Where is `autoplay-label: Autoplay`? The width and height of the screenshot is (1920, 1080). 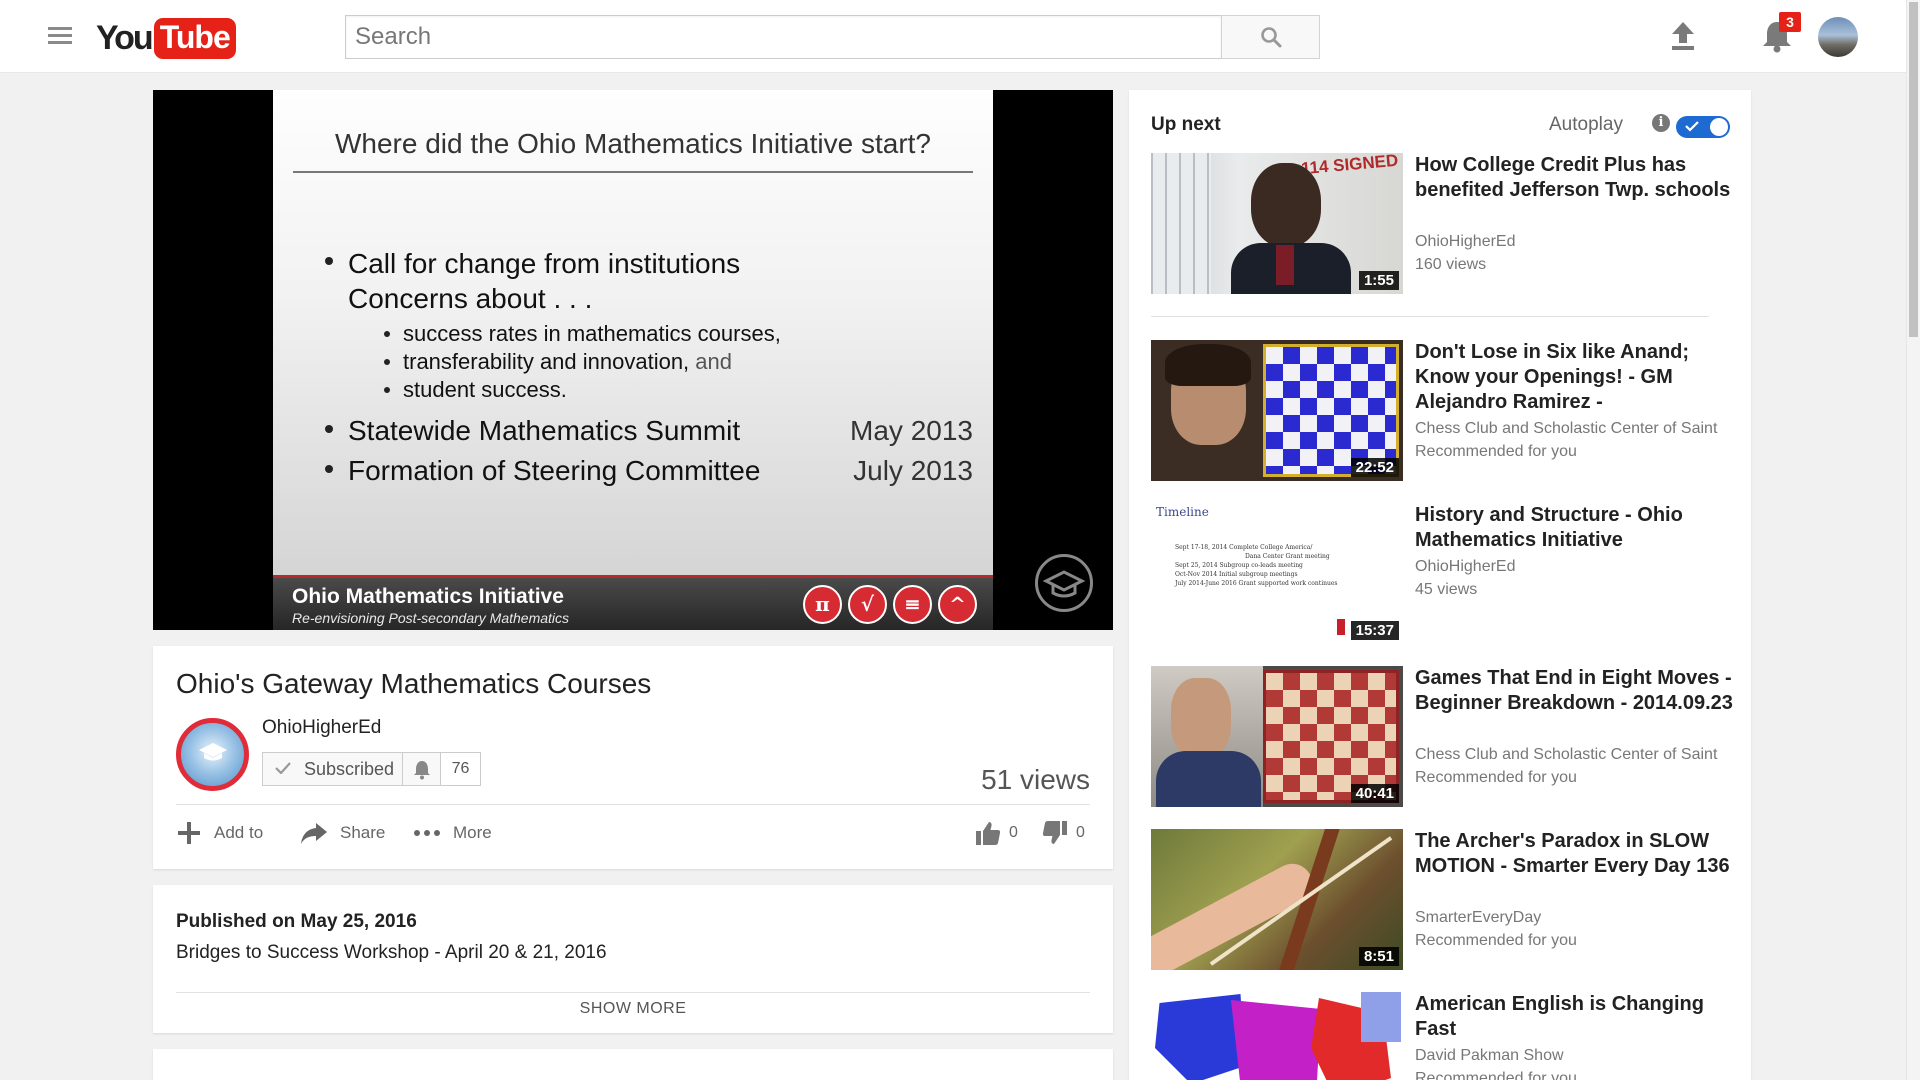 autoplay-label: Autoplay is located at coordinates (1586, 124).